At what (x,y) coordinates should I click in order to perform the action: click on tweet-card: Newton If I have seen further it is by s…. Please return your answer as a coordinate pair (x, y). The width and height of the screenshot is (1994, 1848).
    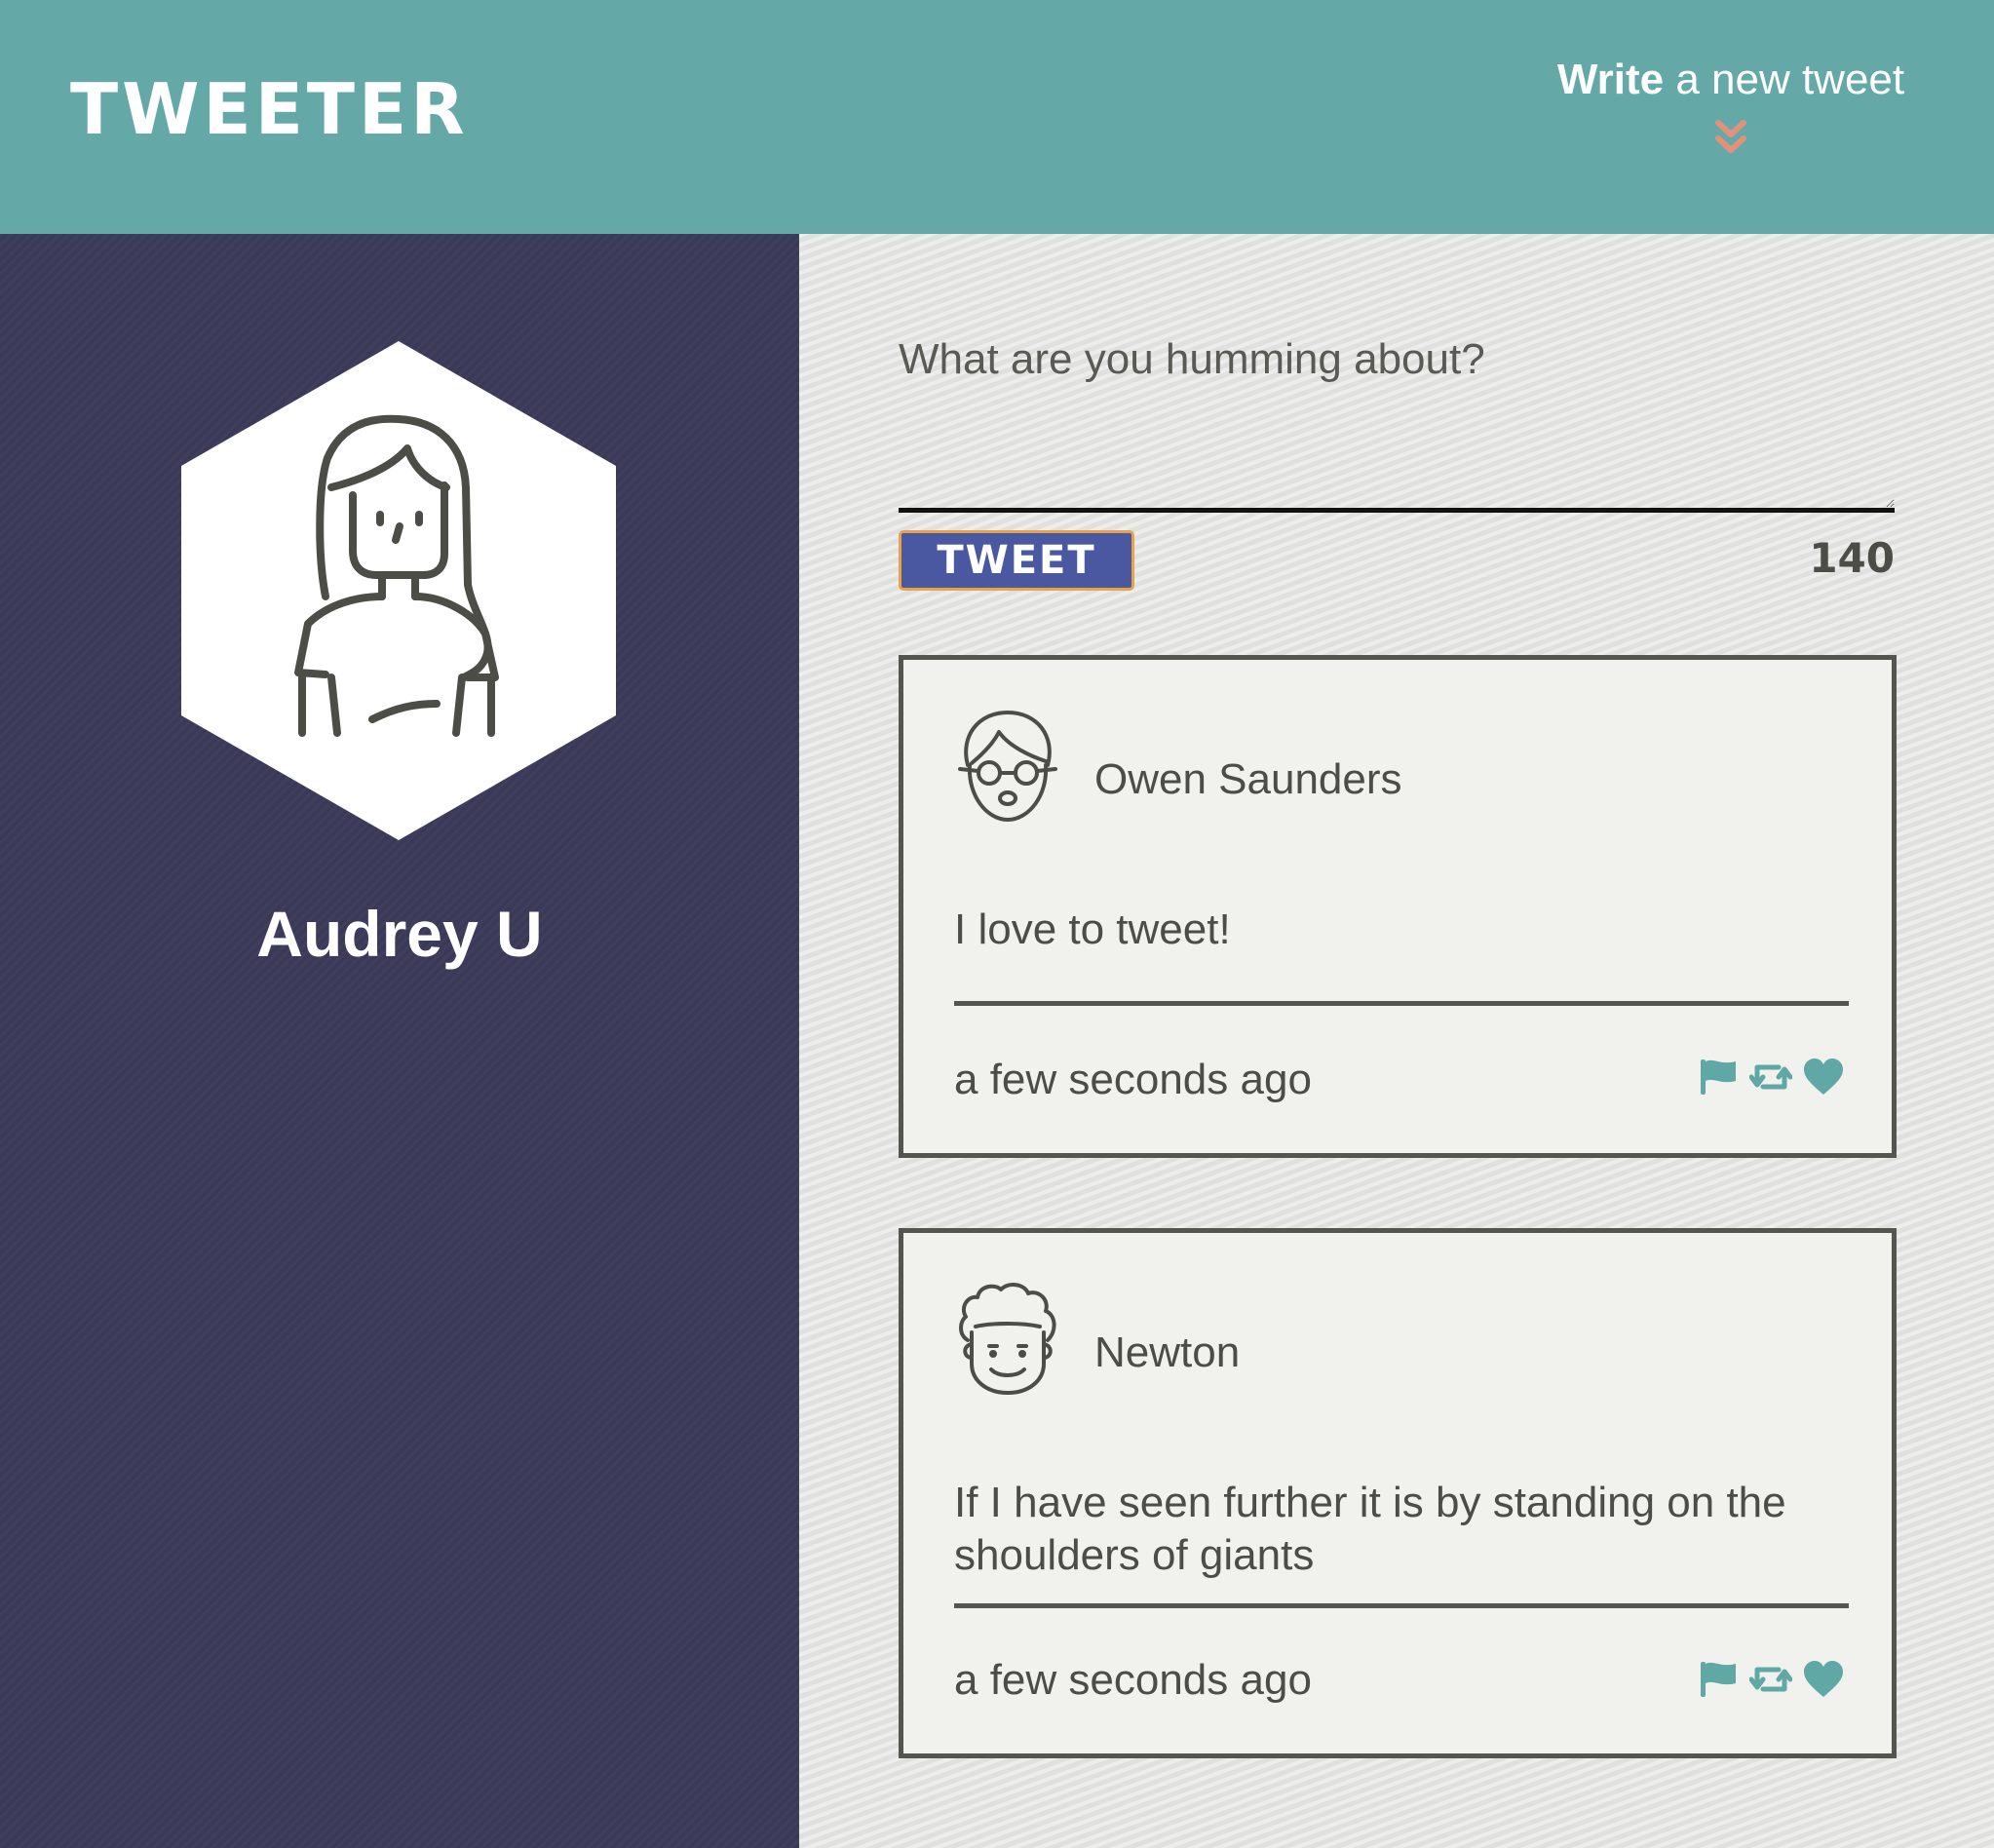
    Looking at the image, I should click on (1398, 1493).